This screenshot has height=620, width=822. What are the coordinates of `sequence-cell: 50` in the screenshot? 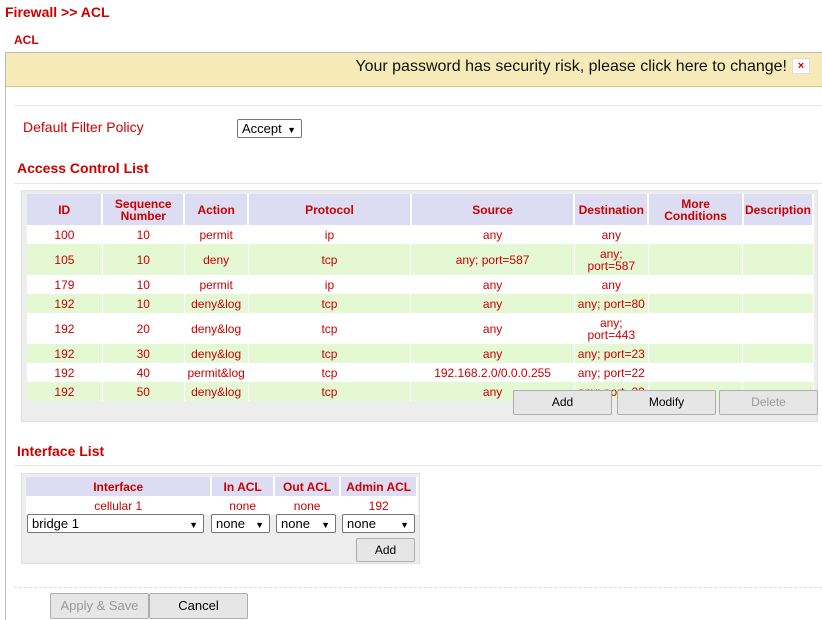 It's located at (143, 391).